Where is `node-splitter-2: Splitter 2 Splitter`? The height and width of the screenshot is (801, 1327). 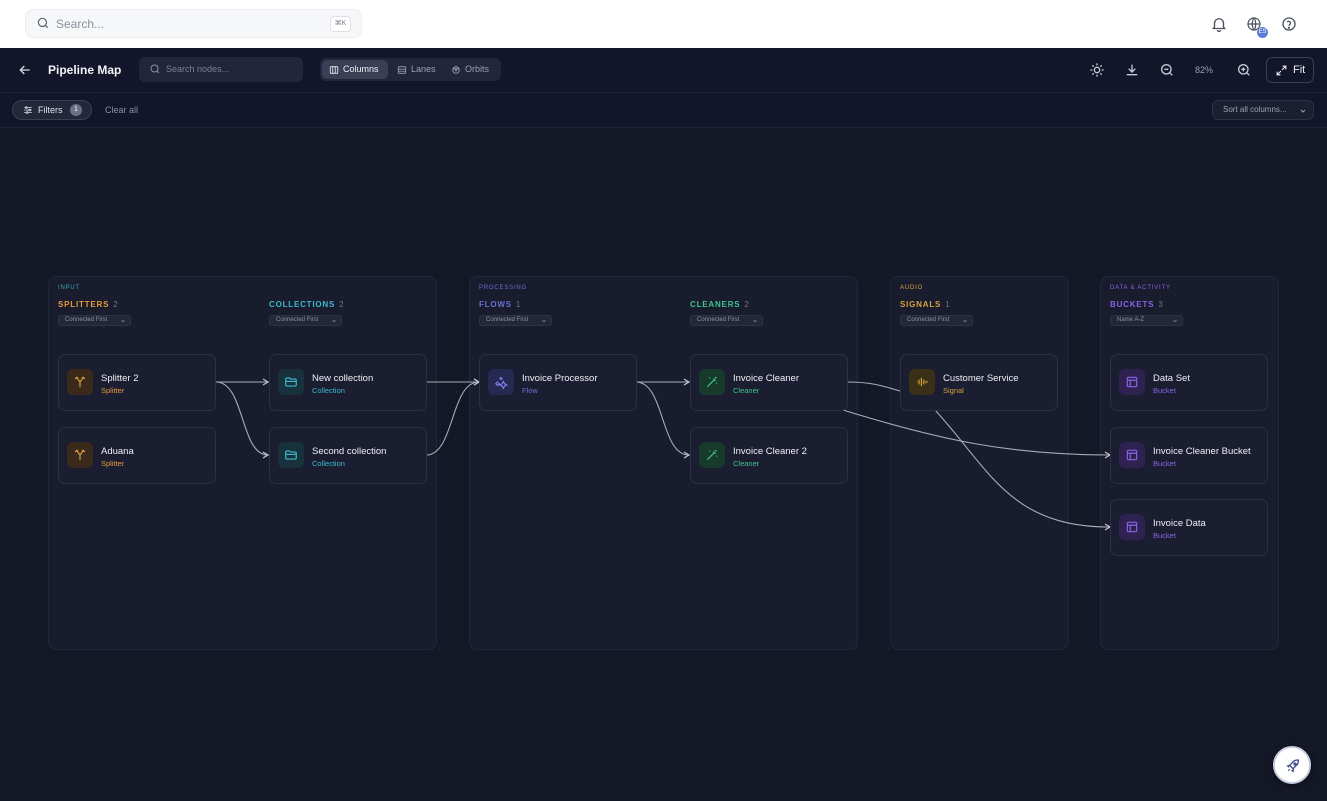 node-splitter-2: Splitter 2 Splitter is located at coordinates (137, 382).